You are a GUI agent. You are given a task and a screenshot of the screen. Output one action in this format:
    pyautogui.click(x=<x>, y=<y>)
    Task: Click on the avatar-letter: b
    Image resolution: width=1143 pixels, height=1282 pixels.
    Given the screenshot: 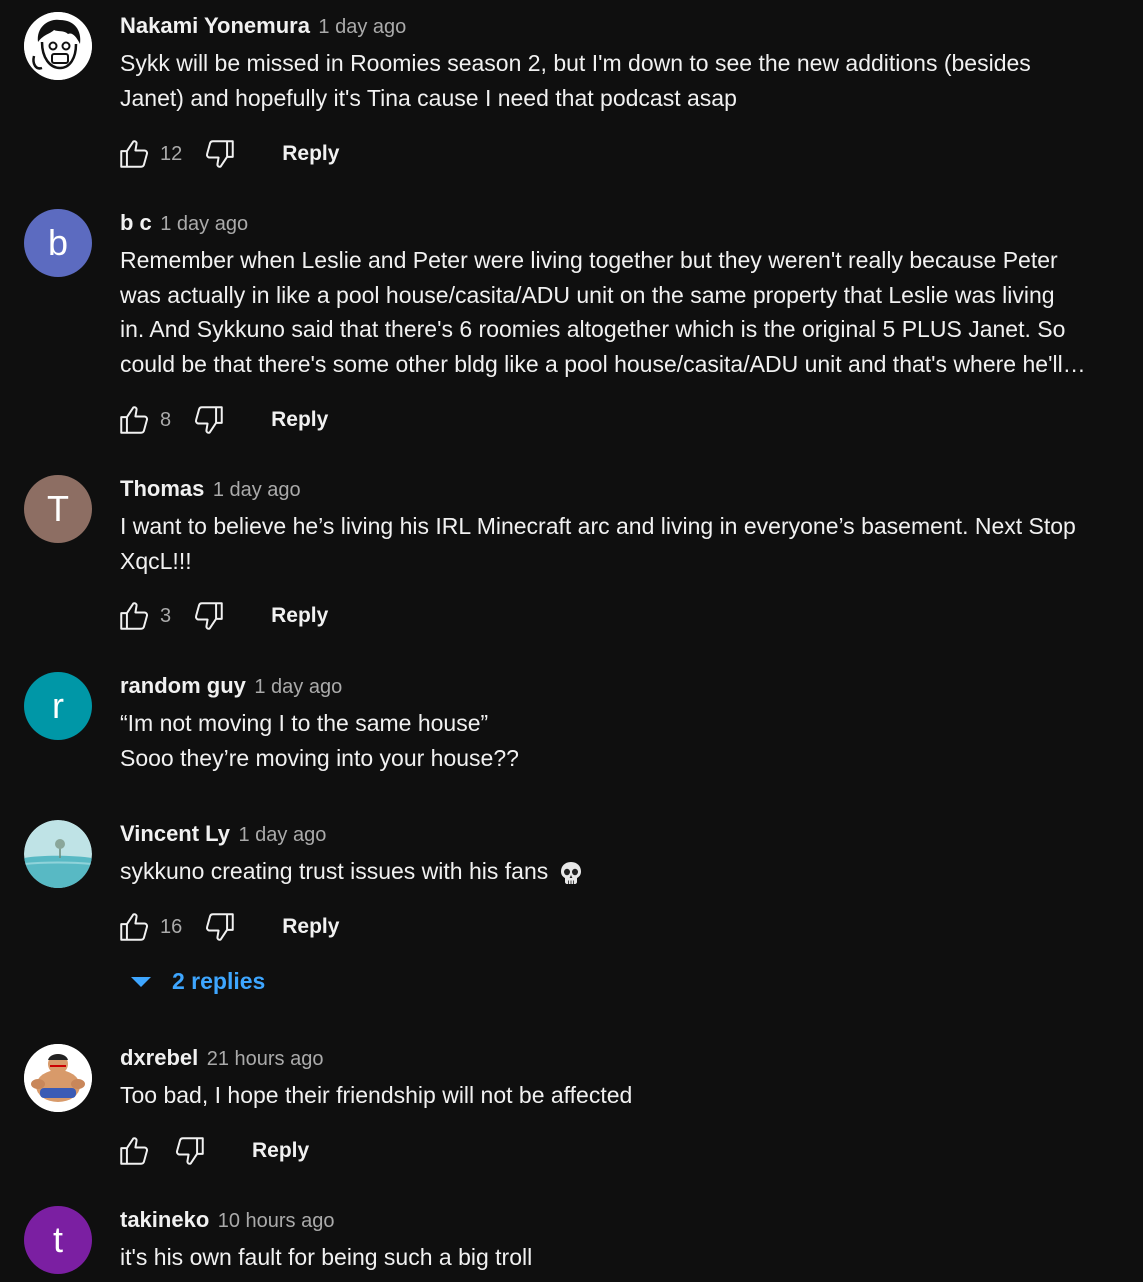 What is the action you would take?
    pyautogui.click(x=58, y=242)
    